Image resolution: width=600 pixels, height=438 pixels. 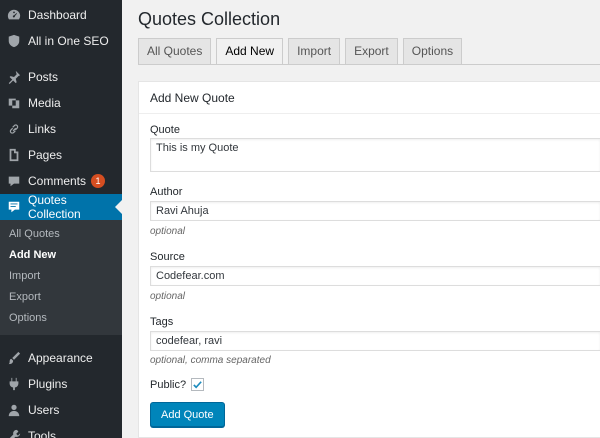 I want to click on tab-import: Import, so click(x=314, y=51).